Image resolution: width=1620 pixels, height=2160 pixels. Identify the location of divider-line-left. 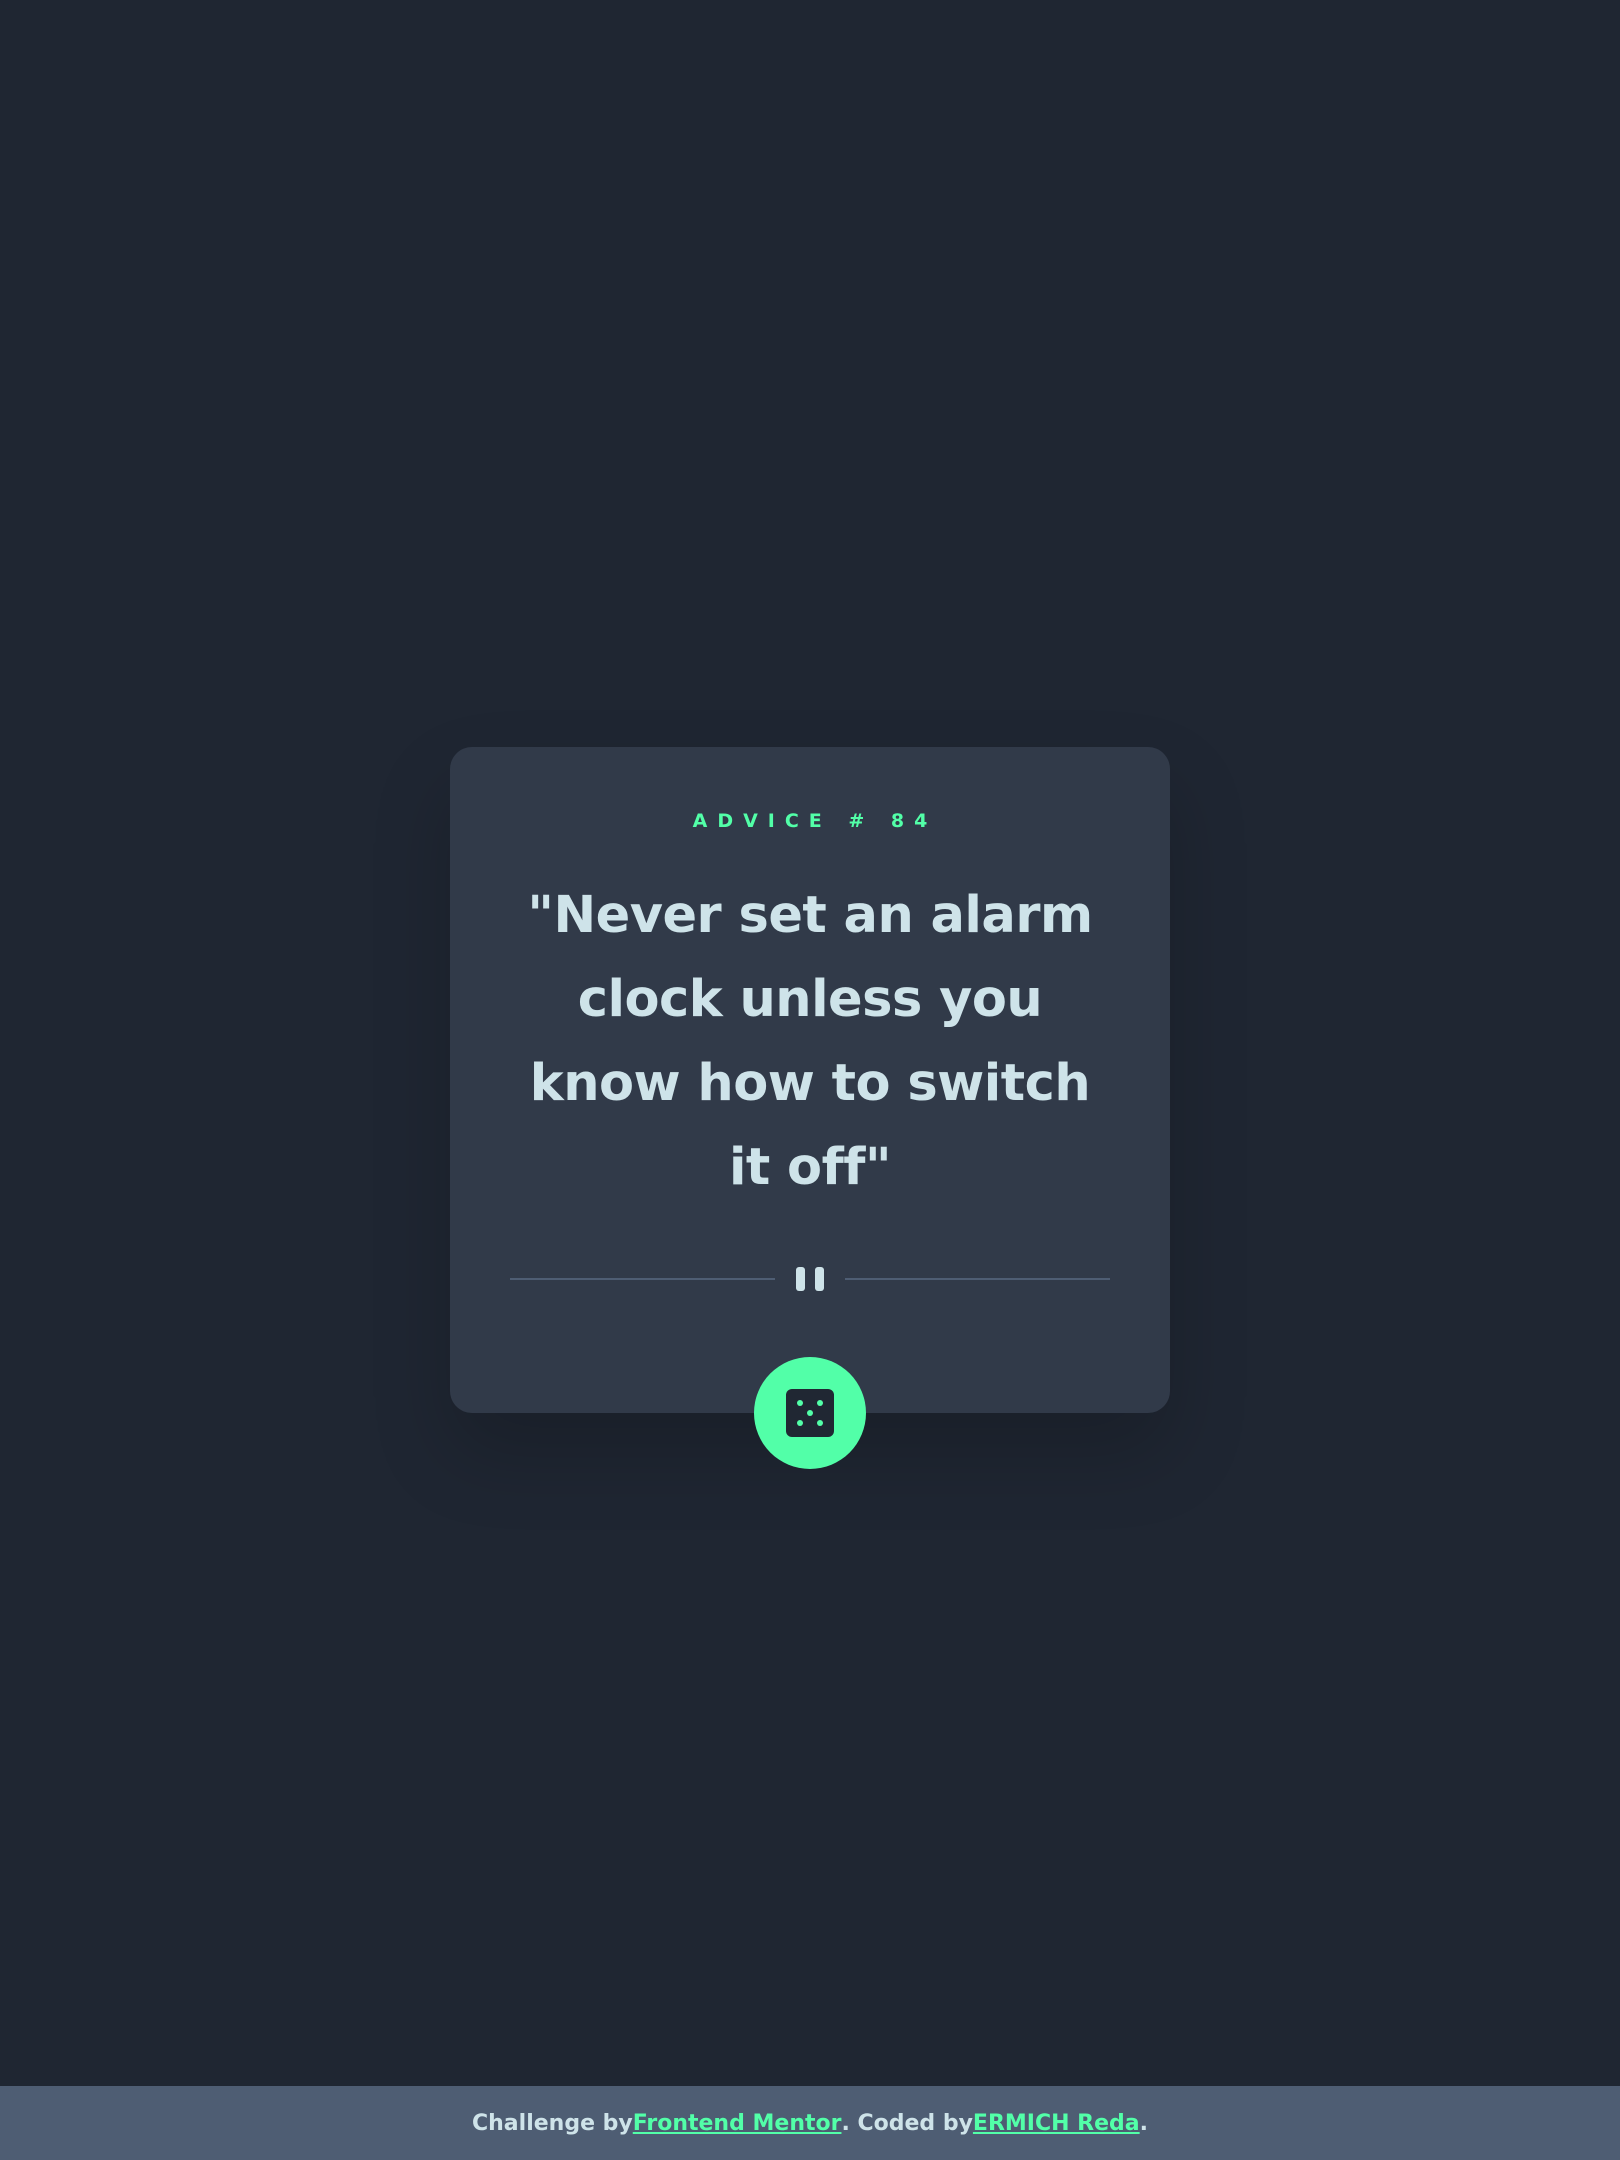
(642, 1279).